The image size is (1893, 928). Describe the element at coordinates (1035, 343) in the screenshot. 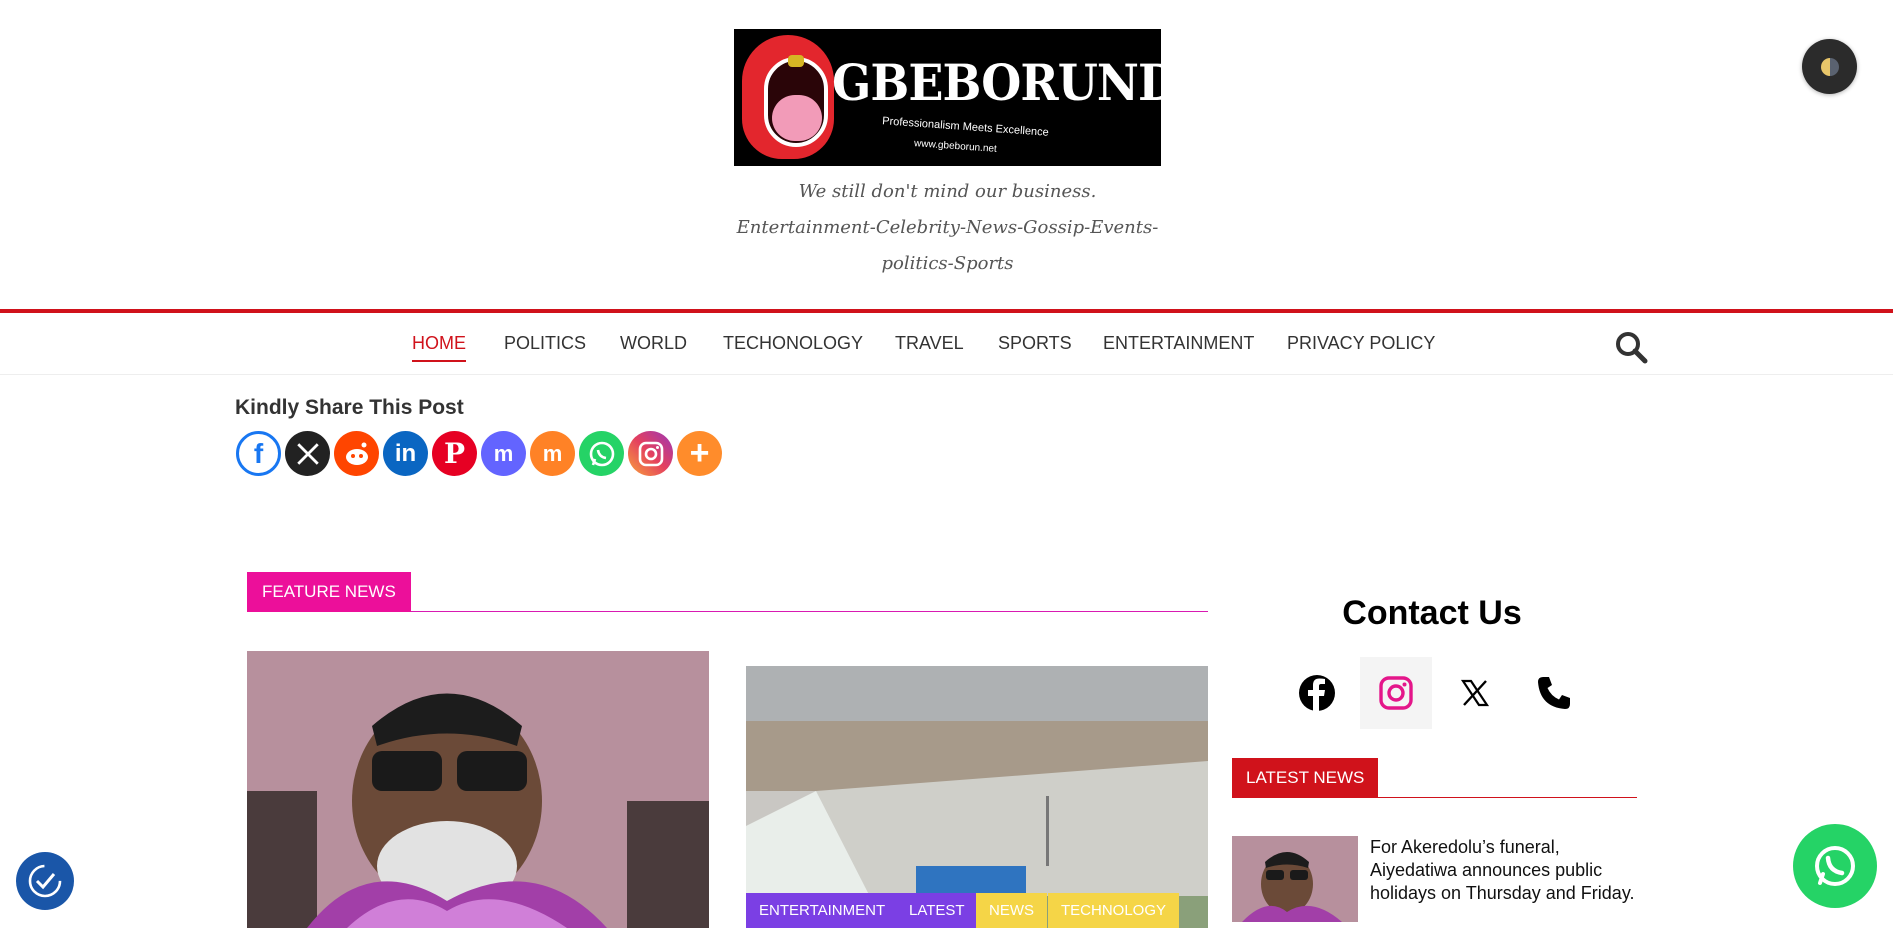

I see `nav-item-sports: SPORTS` at that location.